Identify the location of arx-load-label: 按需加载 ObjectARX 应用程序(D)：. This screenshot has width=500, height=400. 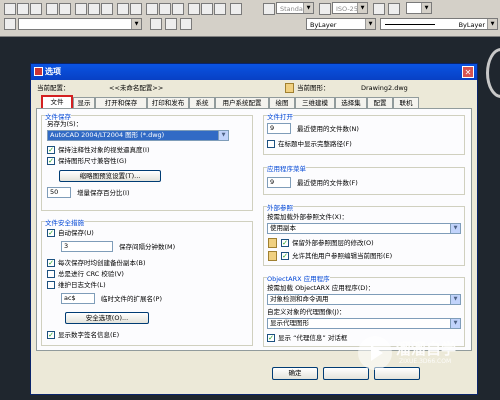
(321, 288).